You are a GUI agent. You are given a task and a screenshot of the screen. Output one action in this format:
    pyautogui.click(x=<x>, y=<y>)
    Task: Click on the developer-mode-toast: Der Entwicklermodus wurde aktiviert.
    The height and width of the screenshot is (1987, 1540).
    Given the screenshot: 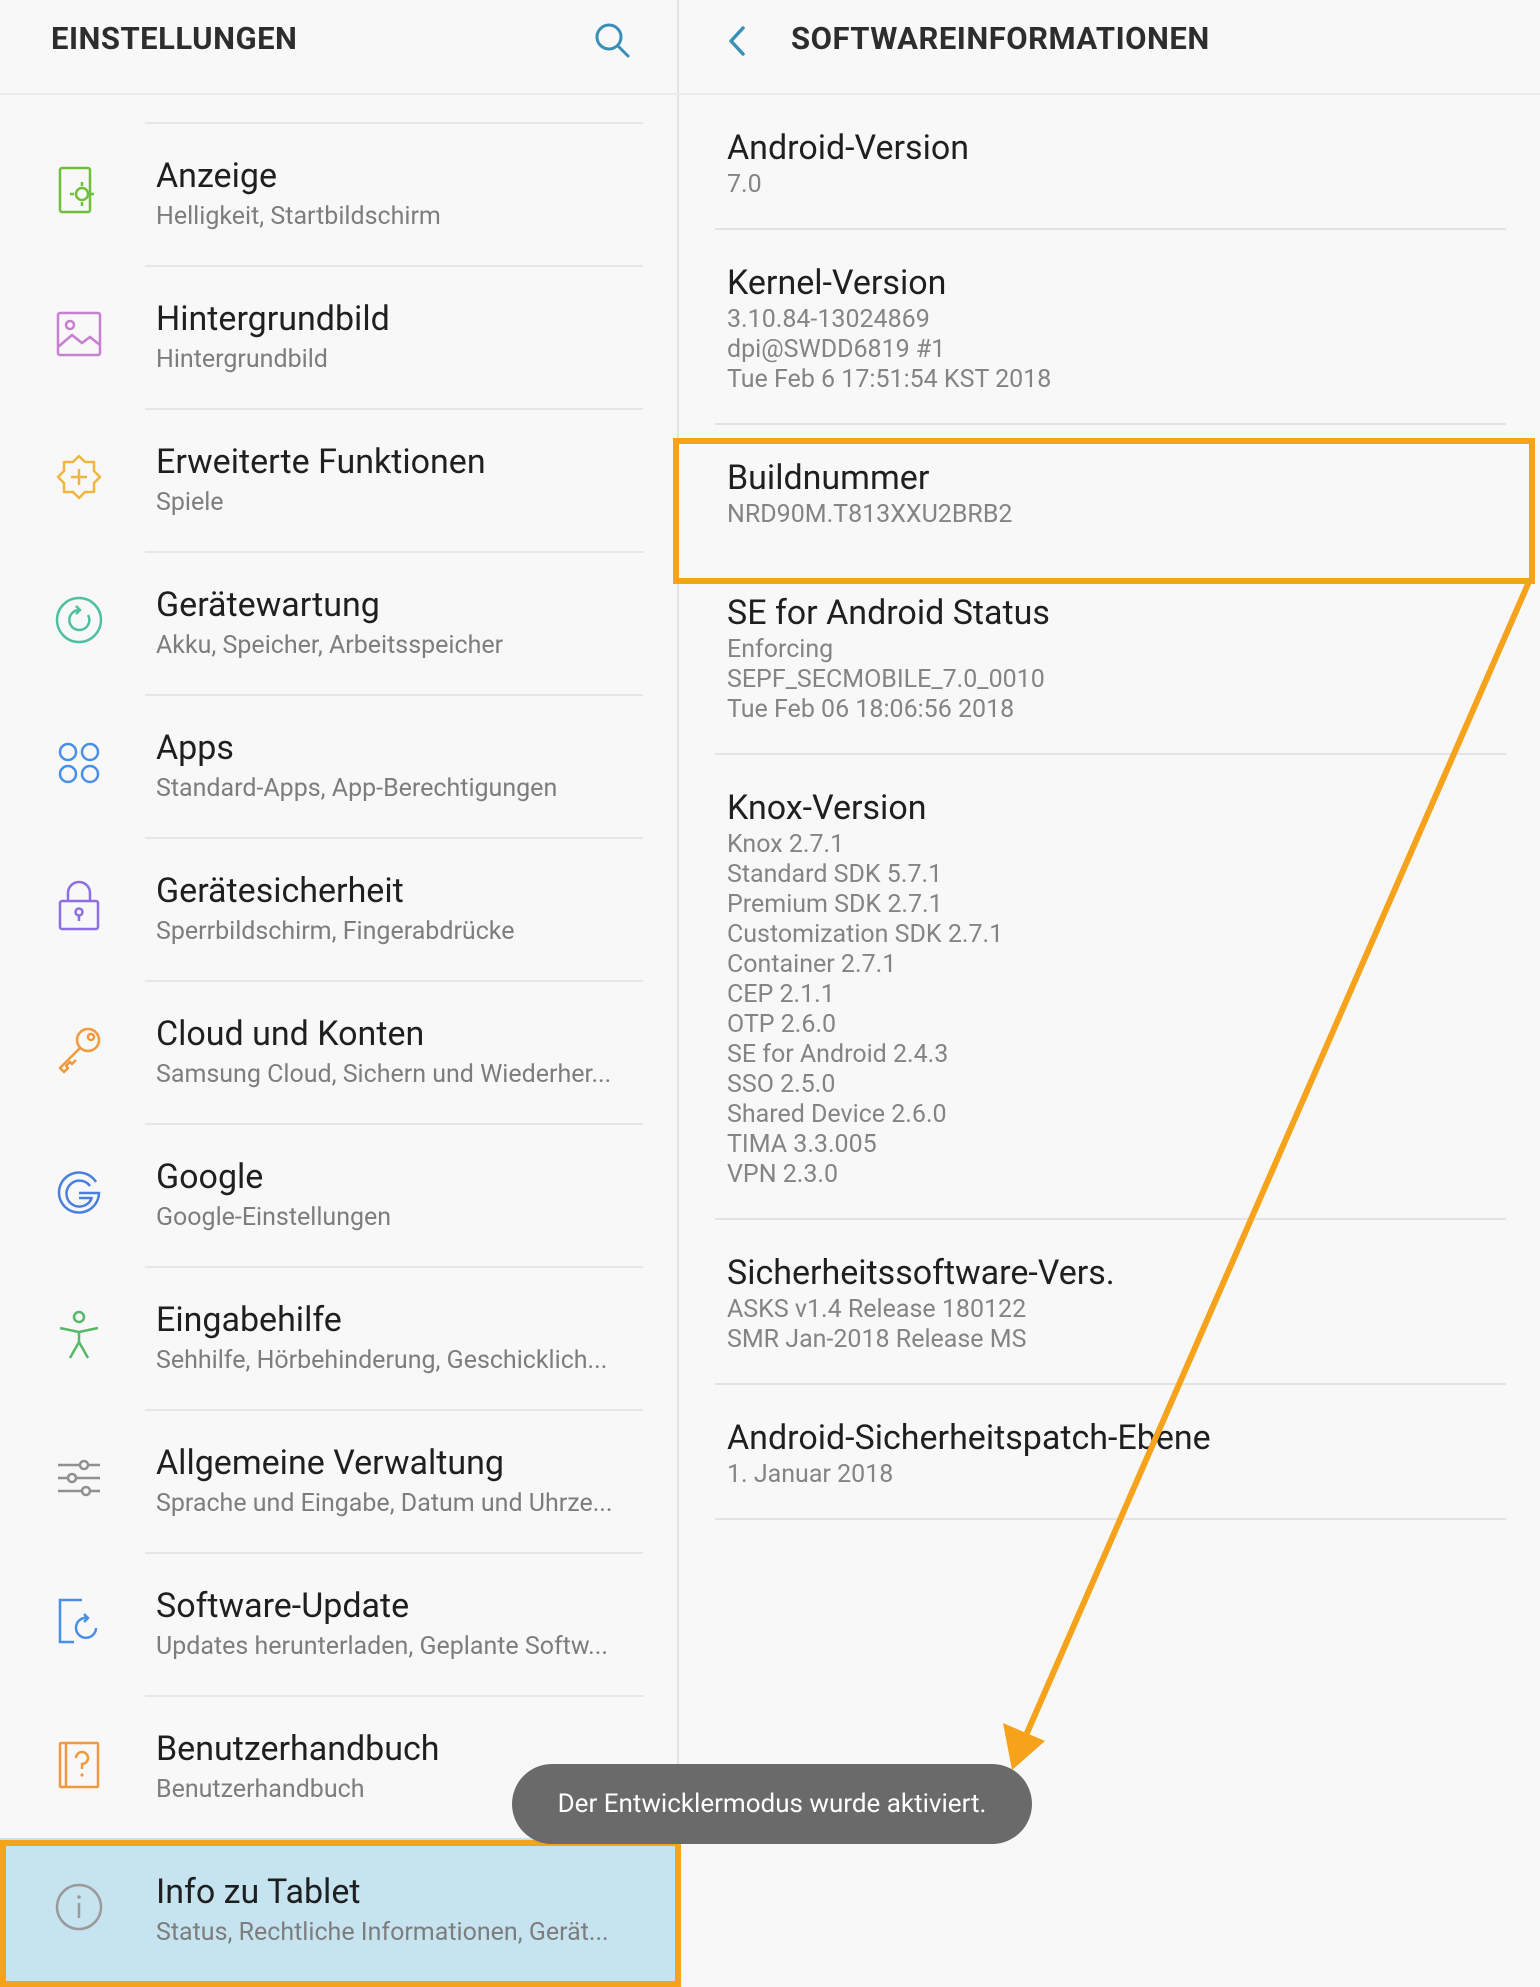 What is the action you would take?
    pyautogui.click(x=772, y=1804)
    